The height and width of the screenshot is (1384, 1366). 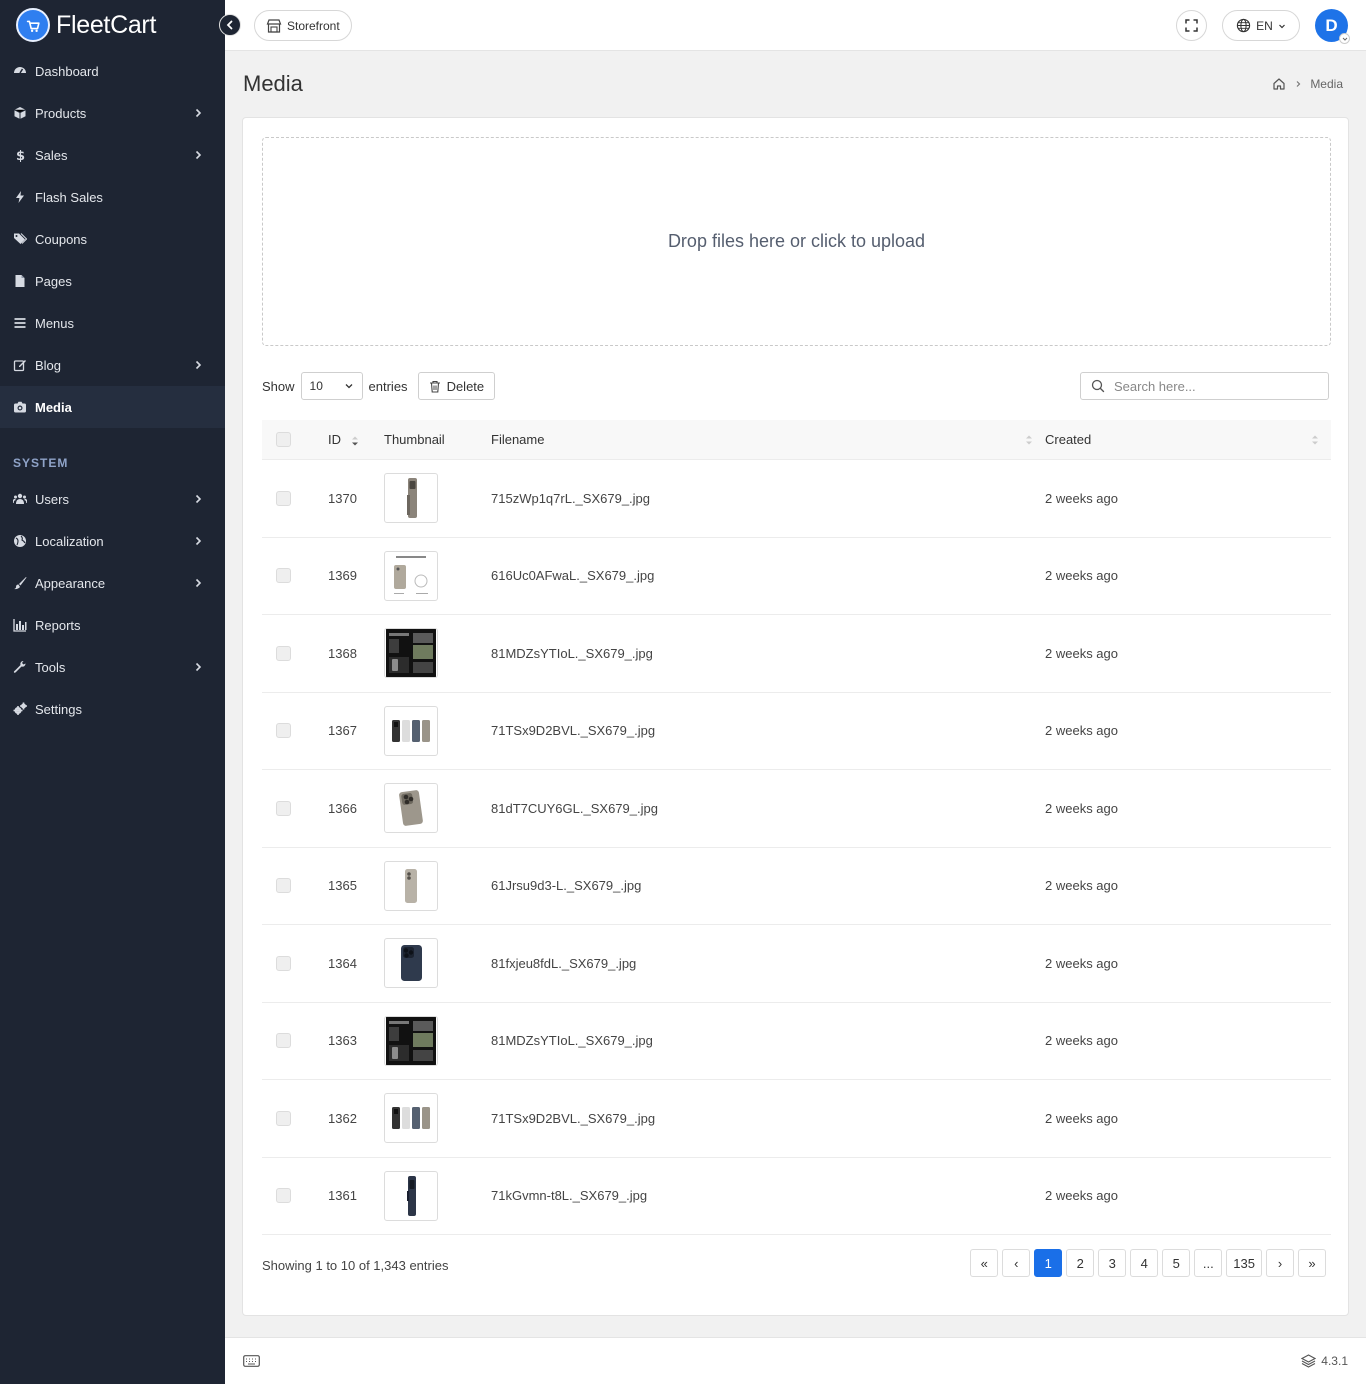 What do you see at coordinates (295, 1041) in the screenshot?
I see `row-check-cell` at bounding box center [295, 1041].